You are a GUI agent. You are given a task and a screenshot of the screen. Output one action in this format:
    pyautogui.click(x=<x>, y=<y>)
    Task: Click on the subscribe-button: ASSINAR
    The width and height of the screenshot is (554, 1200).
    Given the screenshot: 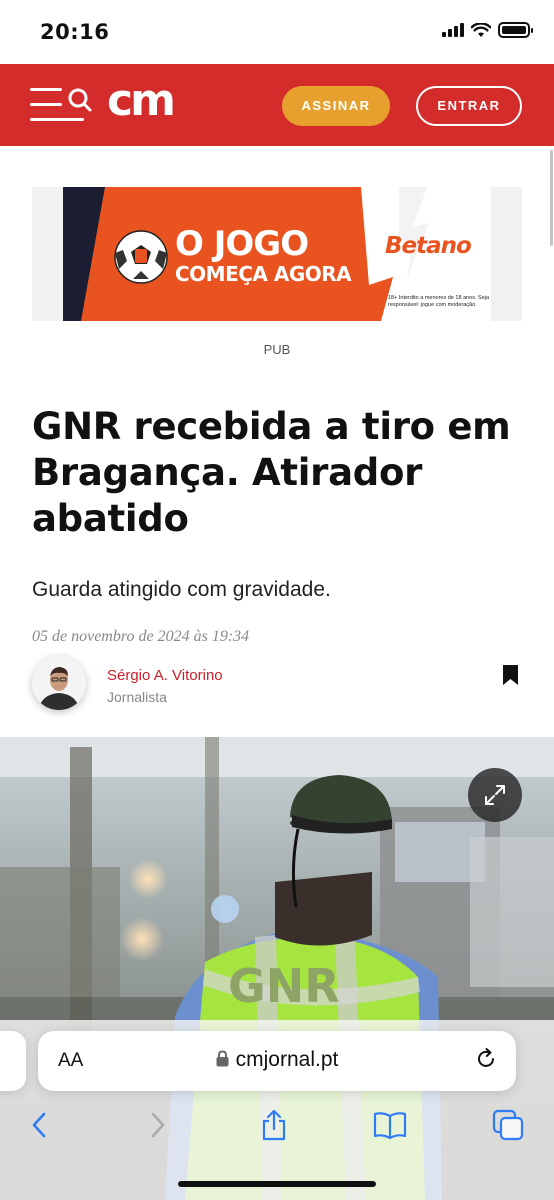 What is the action you would take?
    pyautogui.click(x=336, y=106)
    